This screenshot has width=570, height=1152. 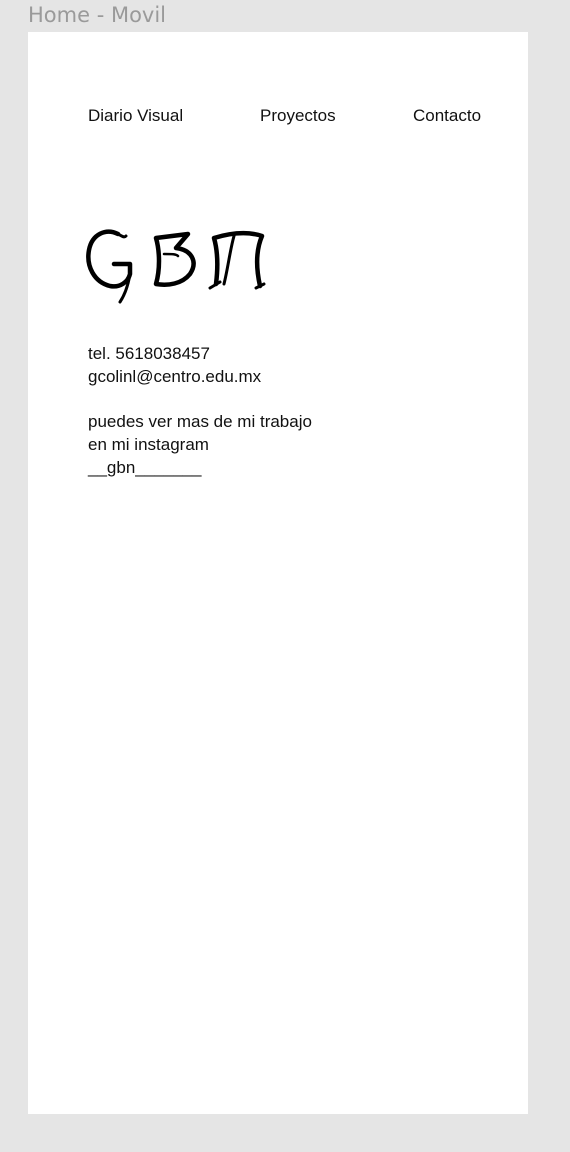 I want to click on instagram-text-line-1: puedes ver mas de mi trabajo, so click(x=200, y=421).